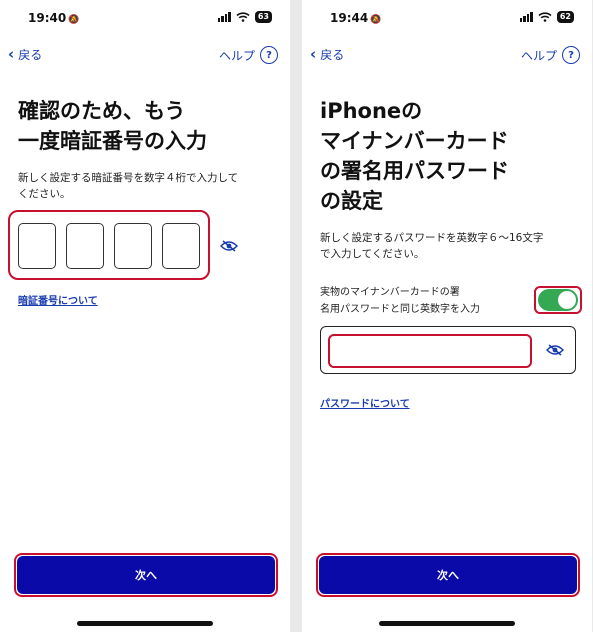 The width and height of the screenshot is (593, 632). What do you see at coordinates (432, 246) in the screenshot?
I see `page-description: 新しく設定するパスワードを英数字６〜16文字 で入力してください。` at bounding box center [432, 246].